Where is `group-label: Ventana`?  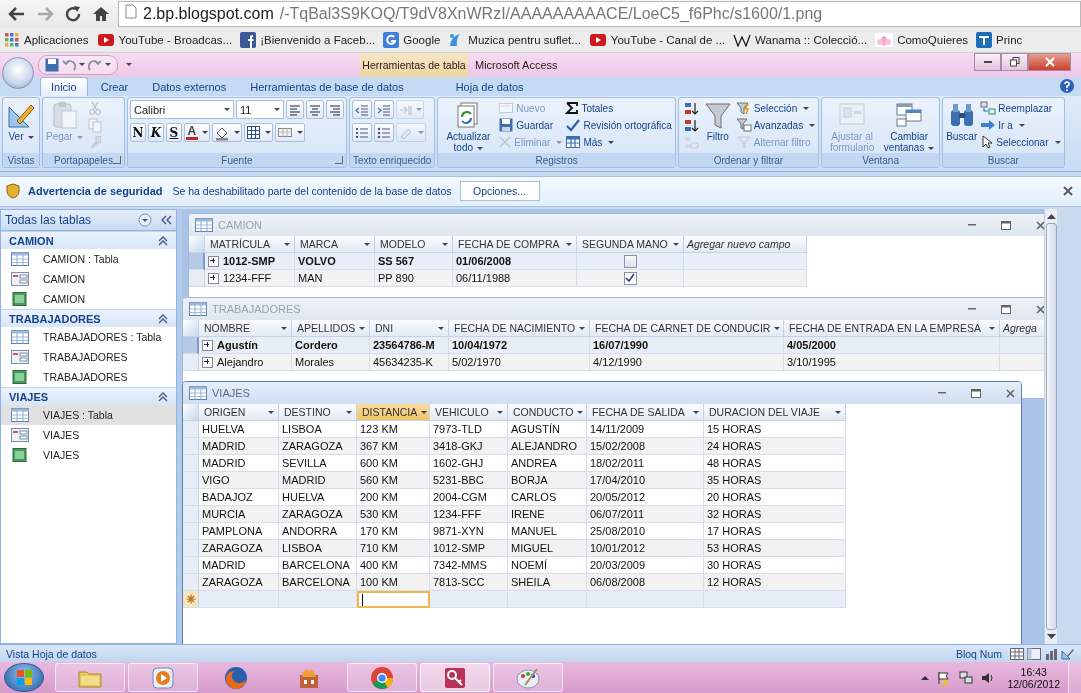
group-label: Ventana is located at coordinates (880, 160).